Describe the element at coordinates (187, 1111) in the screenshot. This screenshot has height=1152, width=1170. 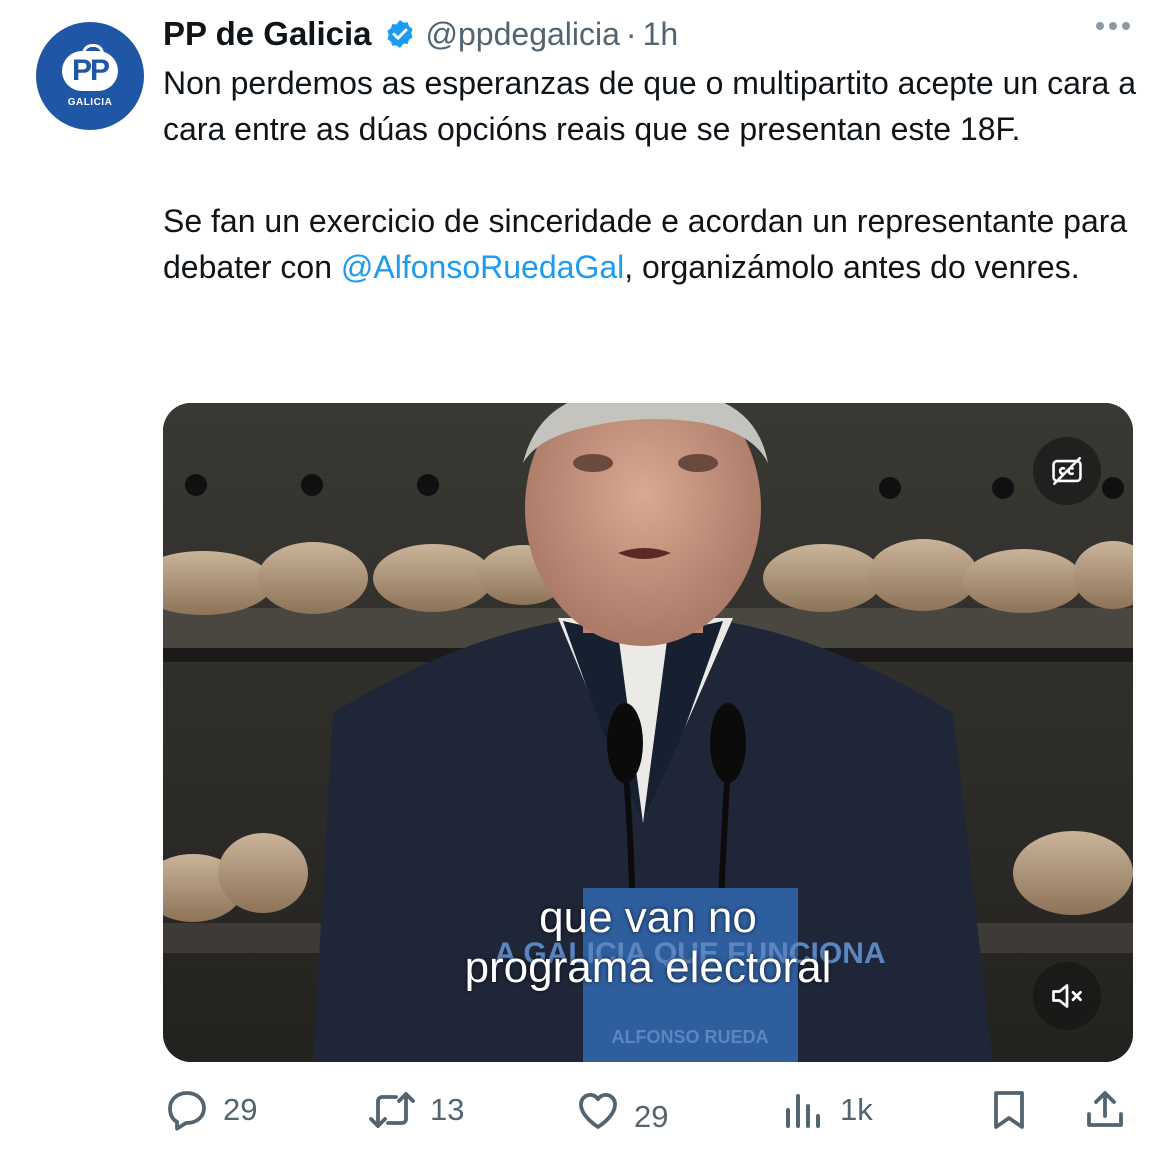
I see `reply-icon` at that location.